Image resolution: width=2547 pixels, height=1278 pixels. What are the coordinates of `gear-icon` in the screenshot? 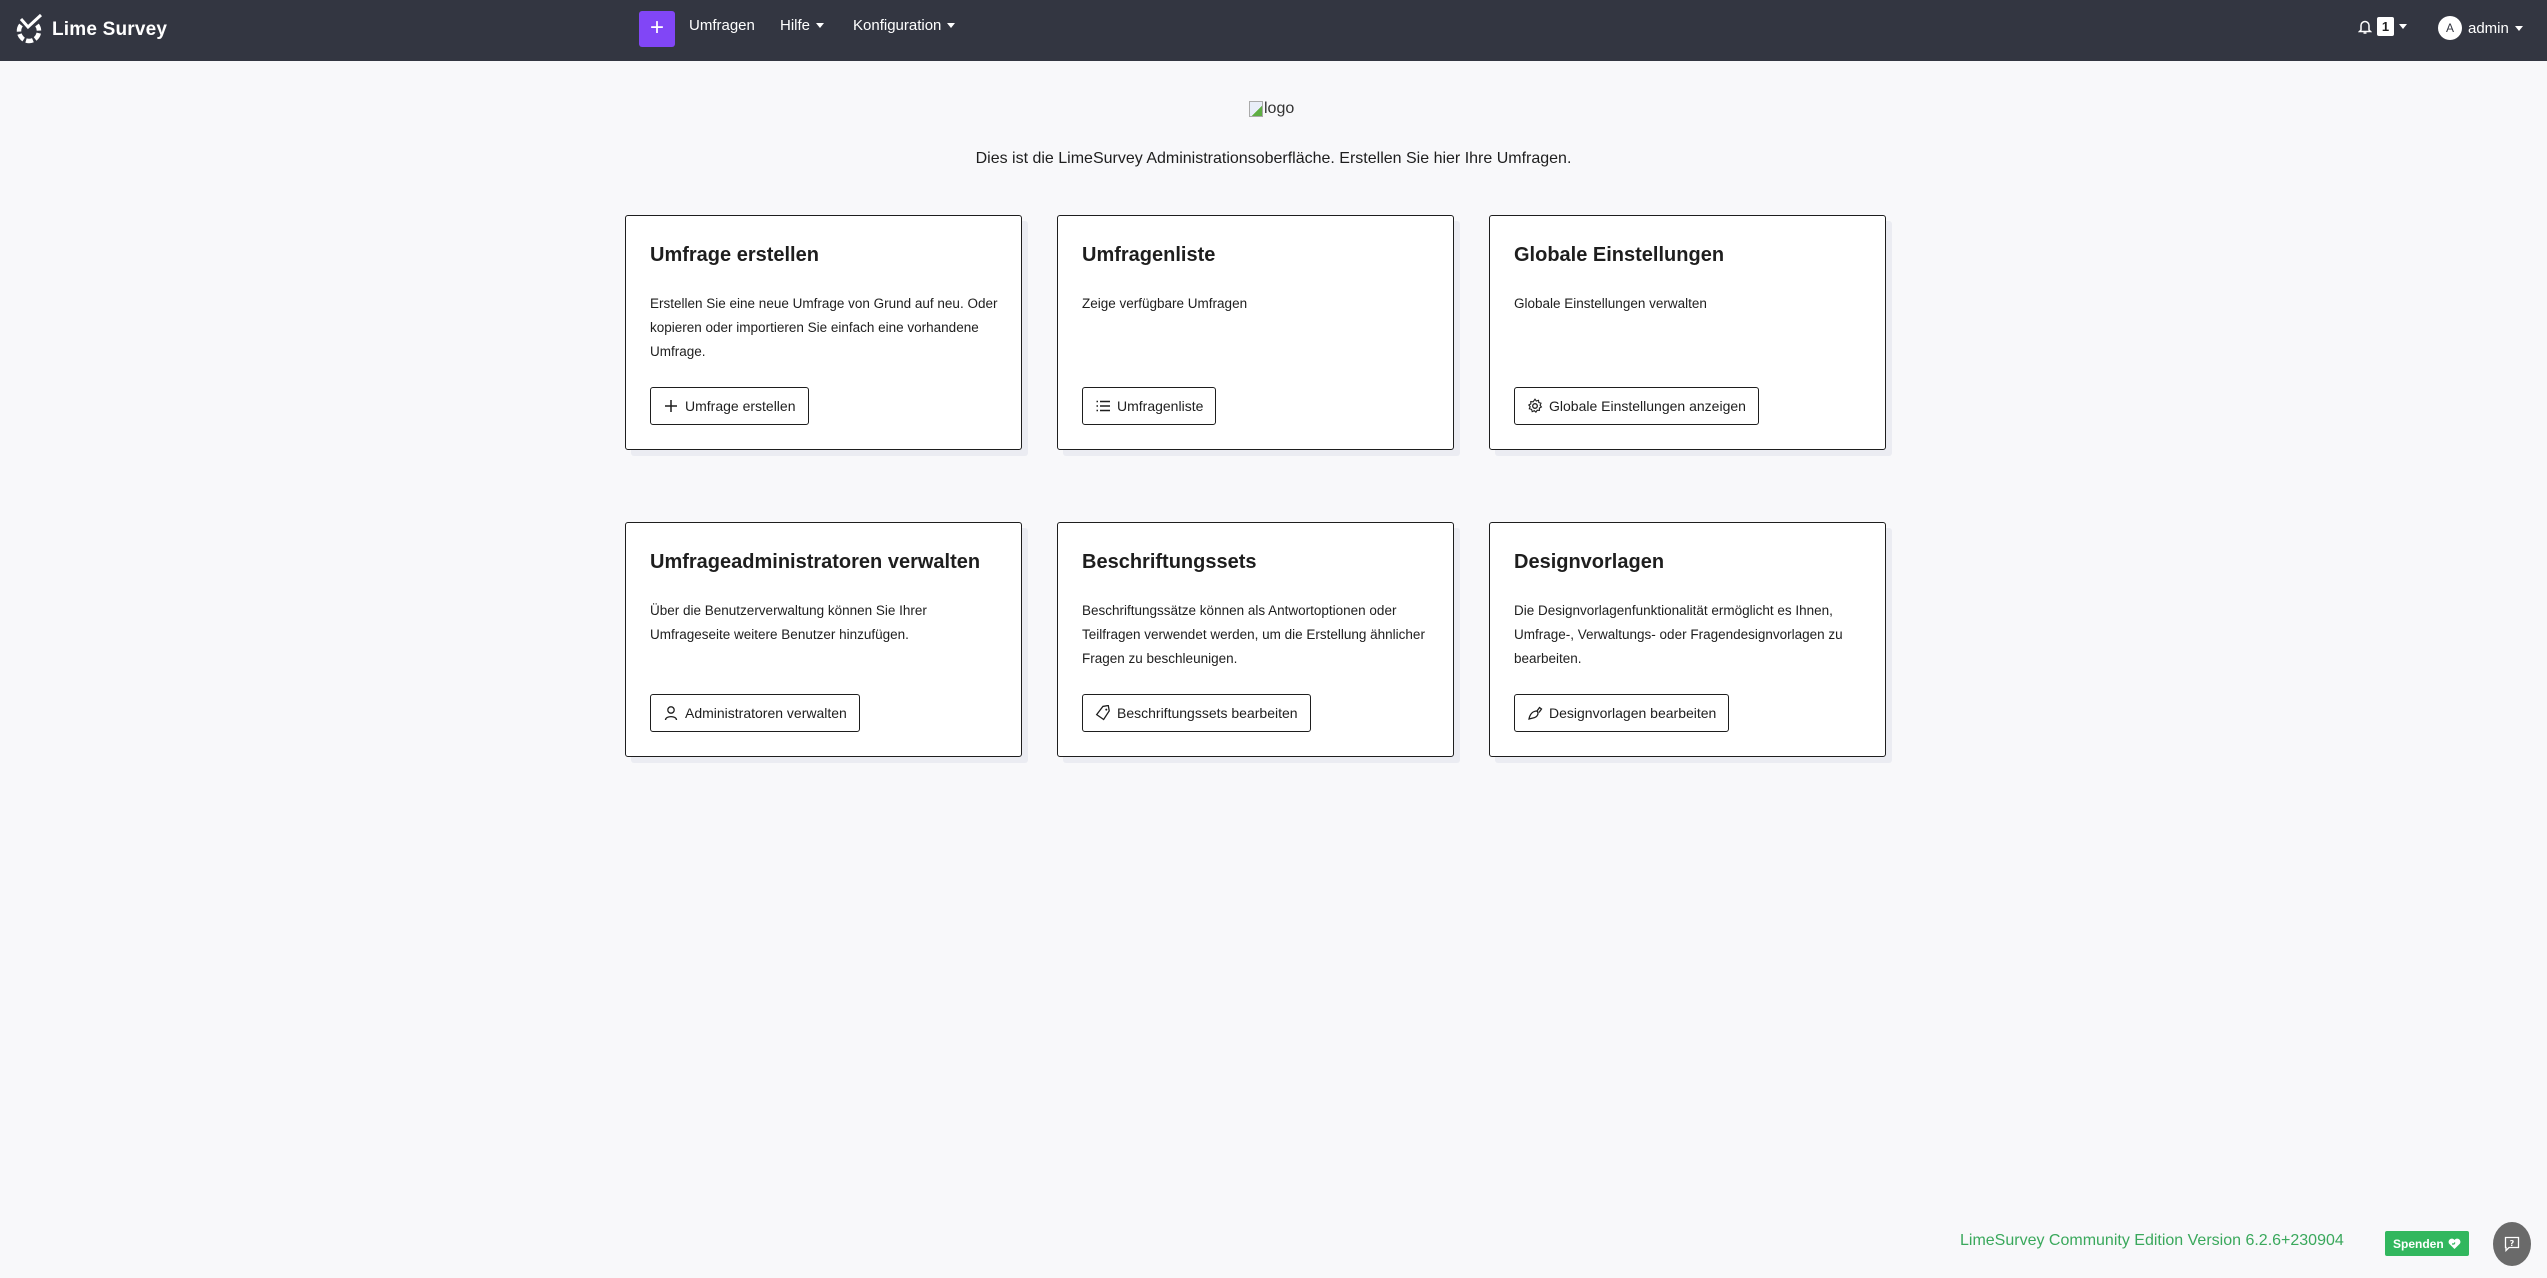 It's located at (1535, 406).